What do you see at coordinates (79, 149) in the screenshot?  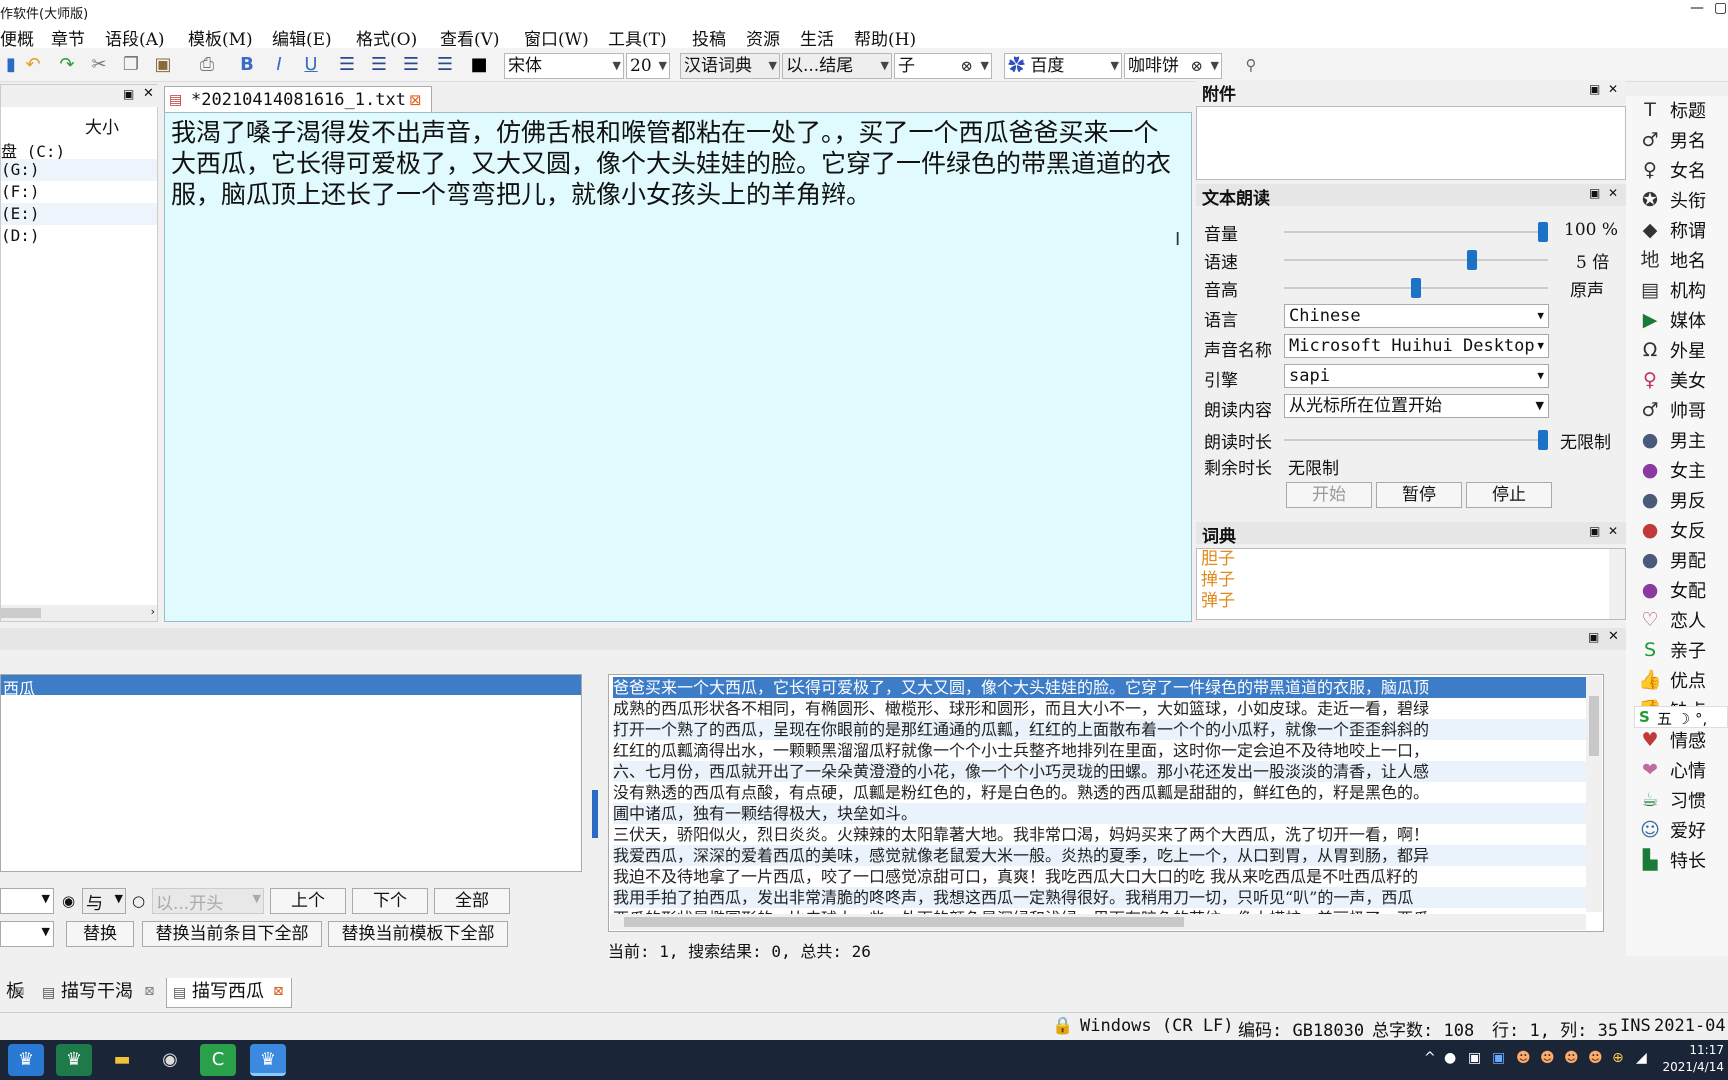 I see `drive-item: 盘 (C:)` at bounding box center [79, 149].